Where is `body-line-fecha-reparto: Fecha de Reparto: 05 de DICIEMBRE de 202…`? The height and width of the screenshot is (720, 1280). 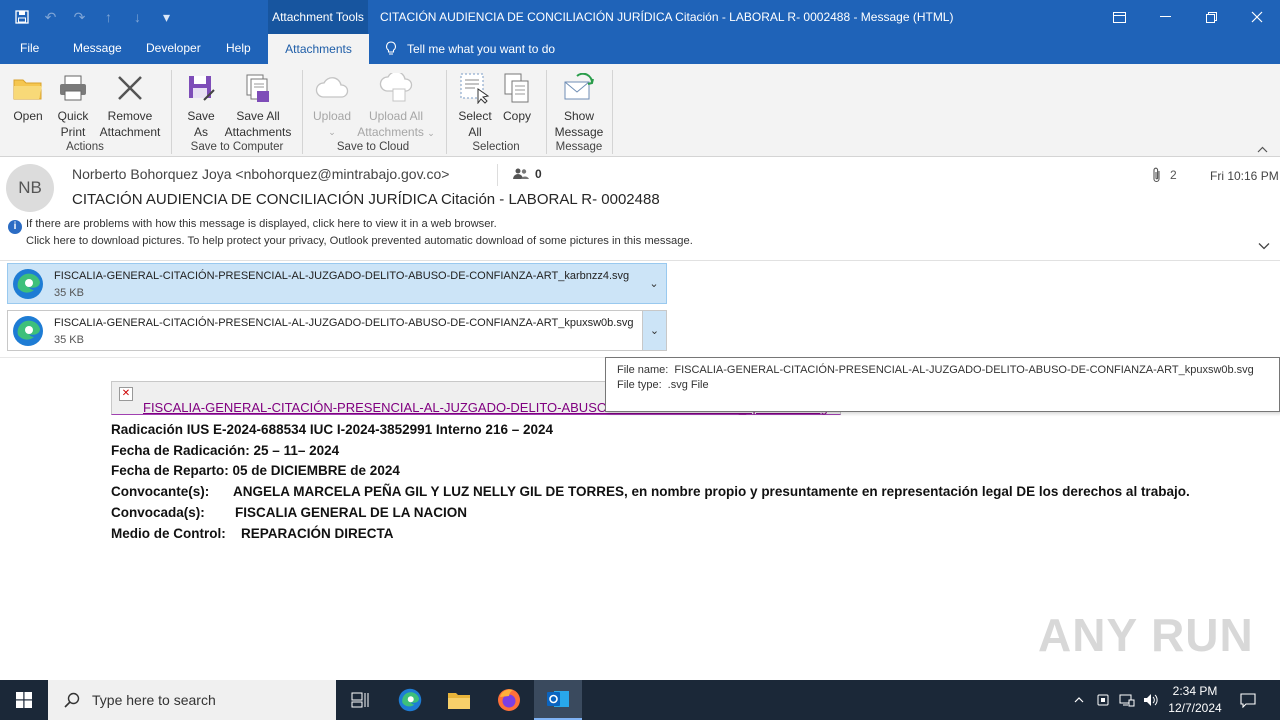 body-line-fecha-reparto: Fecha de Reparto: 05 de DICIEMBRE de 202… is located at coordinates (255, 471).